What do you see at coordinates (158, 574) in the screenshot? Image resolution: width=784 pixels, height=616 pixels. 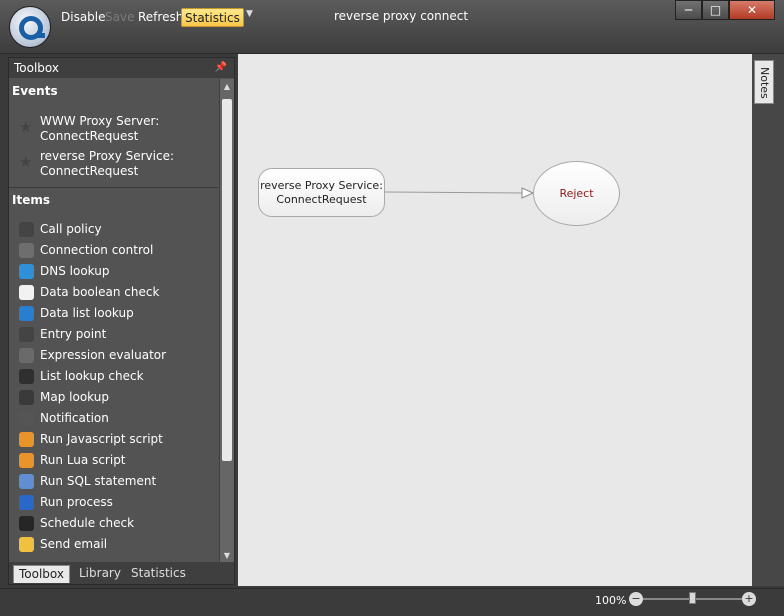 I see `tab-statistics: Statistics` at bounding box center [158, 574].